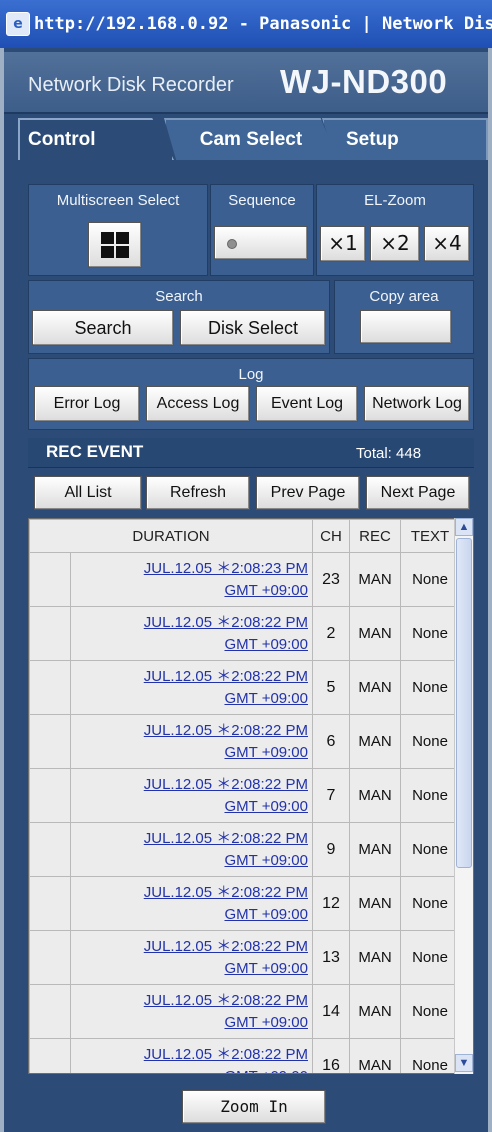 This screenshot has height=1132, width=492. What do you see at coordinates (331, 633) in the screenshot?
I see `channel-cell: 2` at bounding box center [331, 633].